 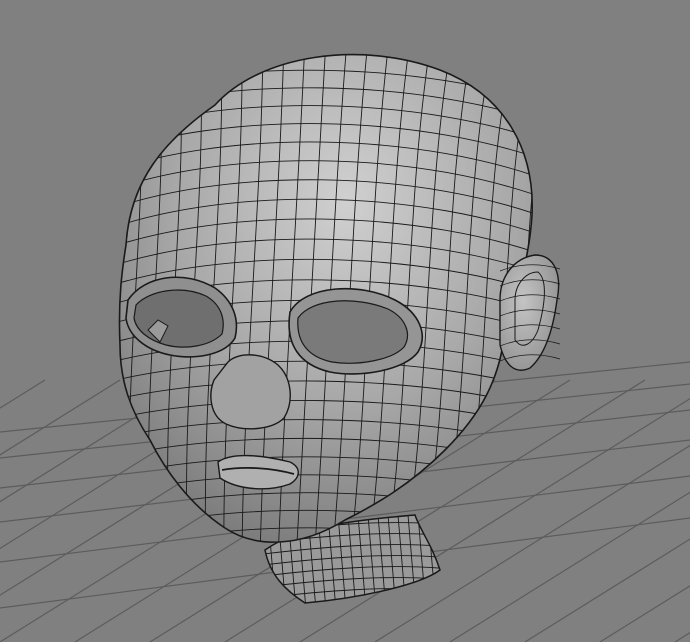 What do you see at coordinates (530, 312) in the screenshot?
I see `ear-mesh` at bounding box center [530, 312].